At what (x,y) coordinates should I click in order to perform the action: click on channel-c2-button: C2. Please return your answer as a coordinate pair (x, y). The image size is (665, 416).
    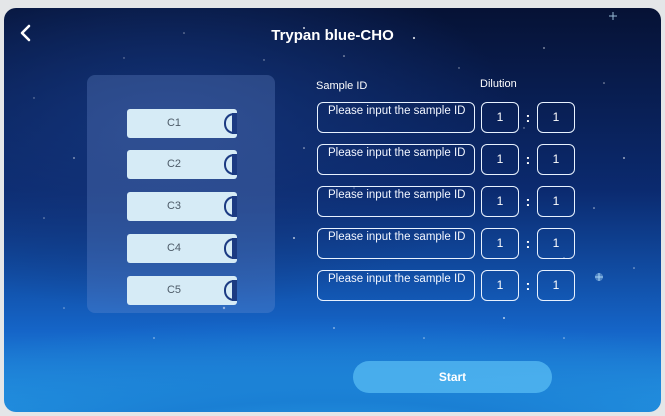
    Looking at the image, I should click on (182, 164).